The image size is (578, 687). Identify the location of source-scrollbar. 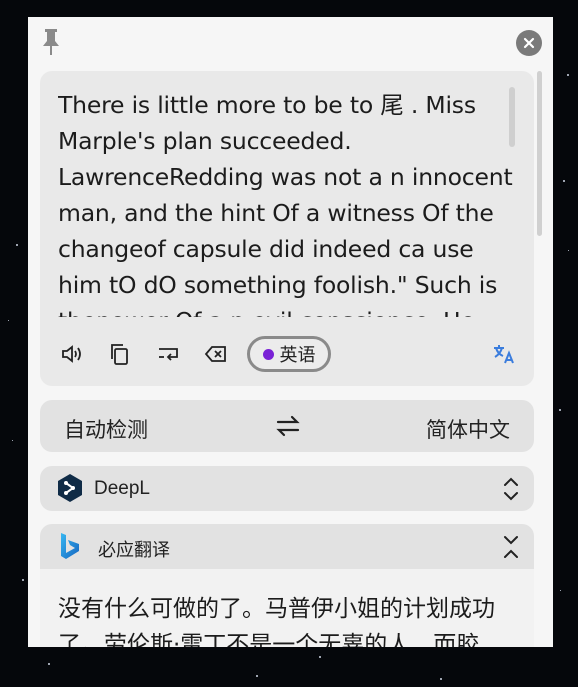
(512, 117).